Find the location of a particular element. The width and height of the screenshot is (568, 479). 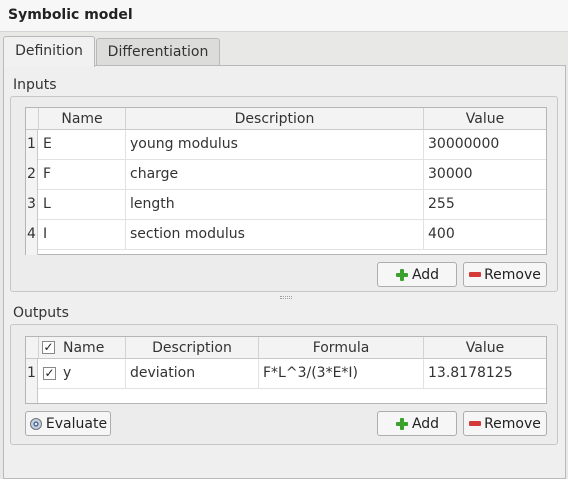

column-header-name: Name is located at coordinates (82, 119).